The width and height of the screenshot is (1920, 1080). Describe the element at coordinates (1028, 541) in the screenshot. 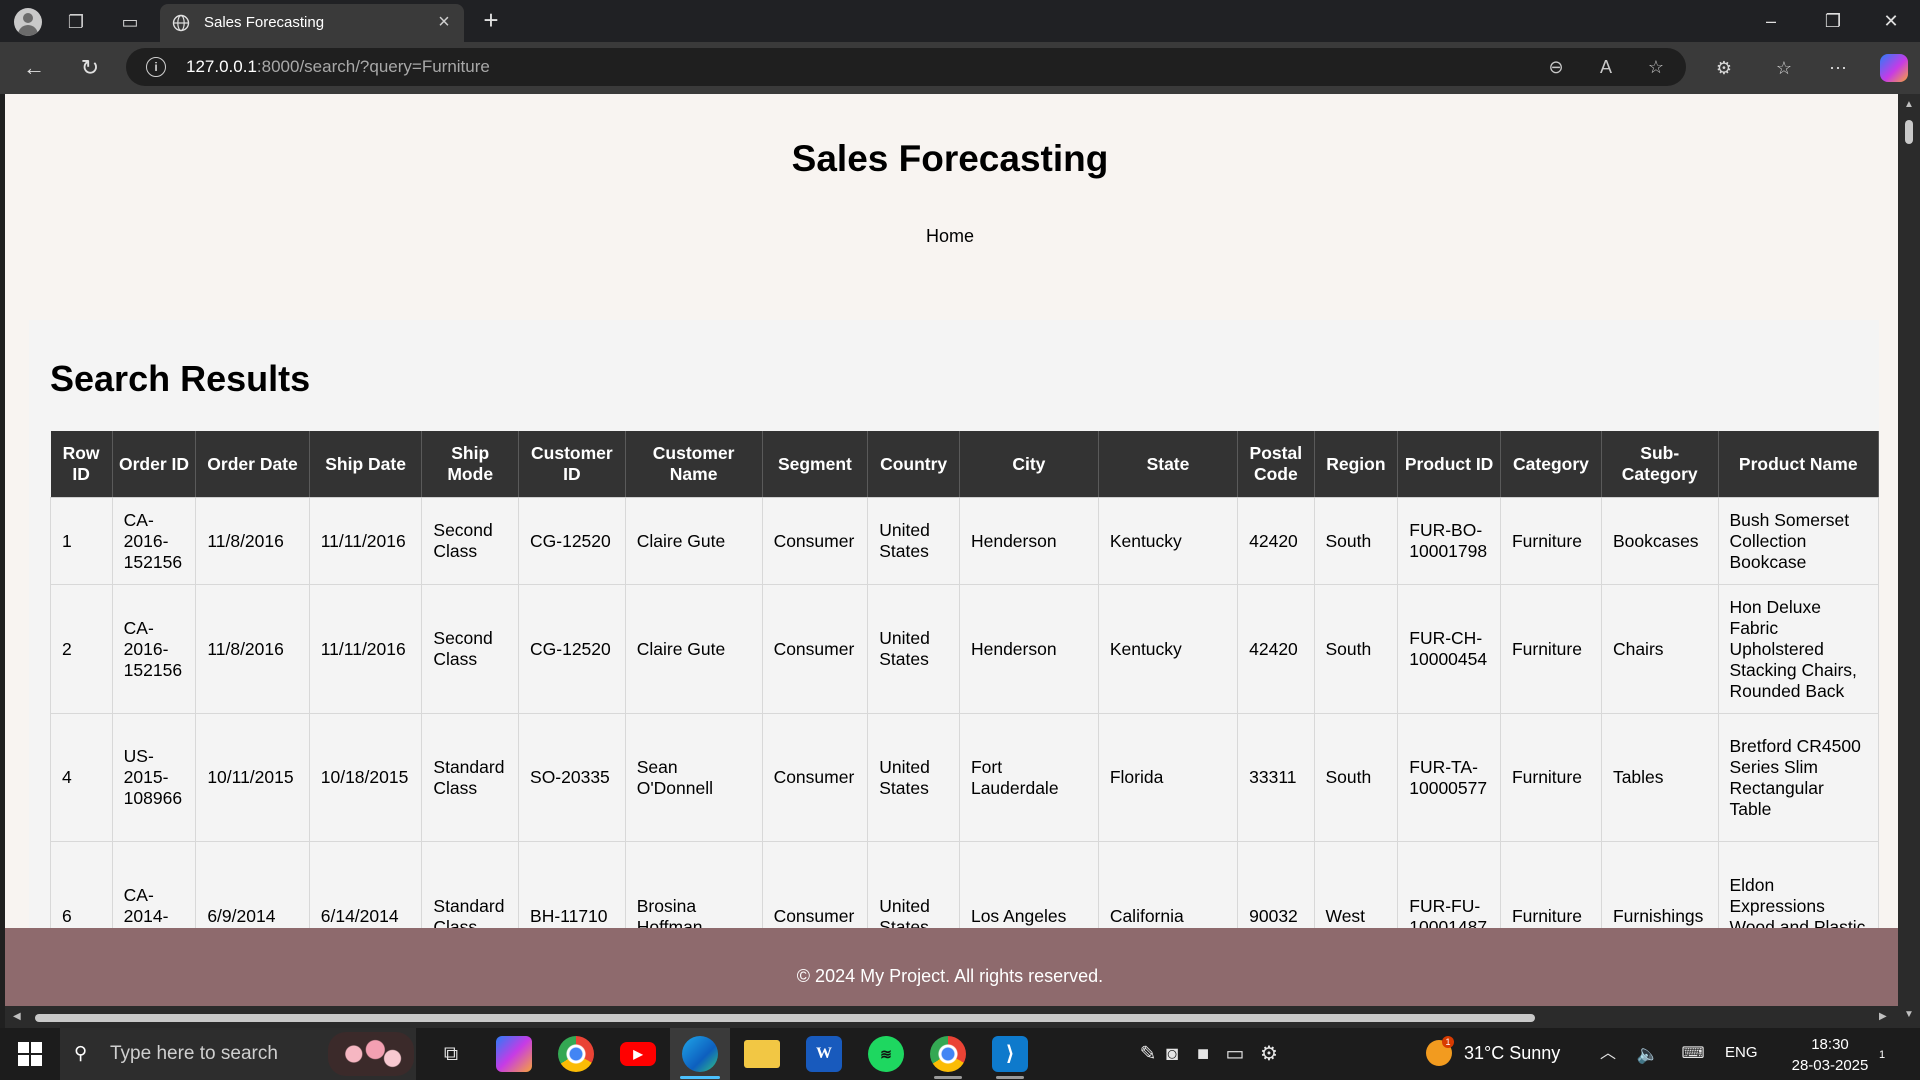

I see `table-cell: Henderson` at that location.